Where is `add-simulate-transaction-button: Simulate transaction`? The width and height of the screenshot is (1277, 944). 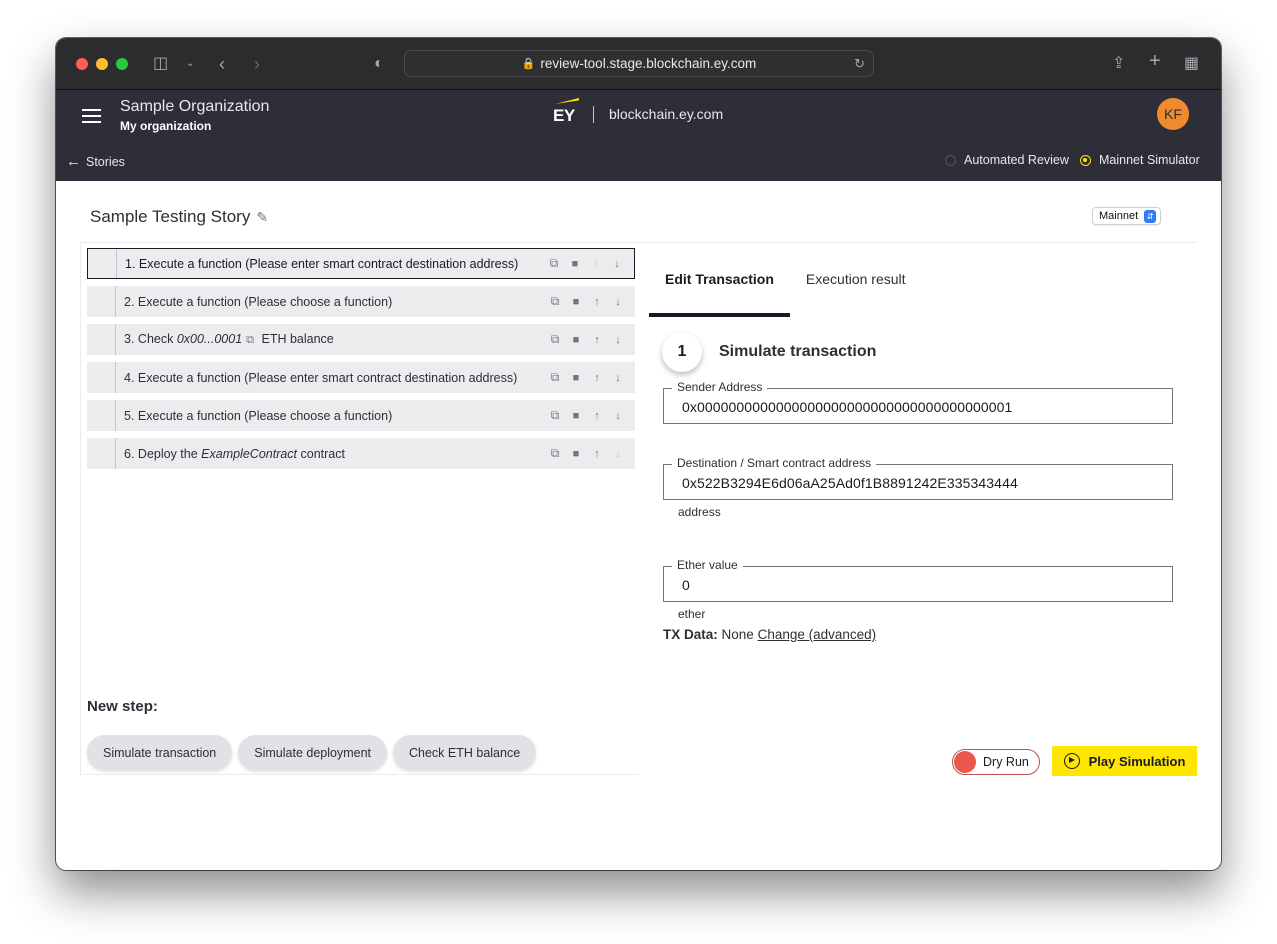
add-simulate-transaction-button: Simulate transaction is located at coordinates (160, 752).